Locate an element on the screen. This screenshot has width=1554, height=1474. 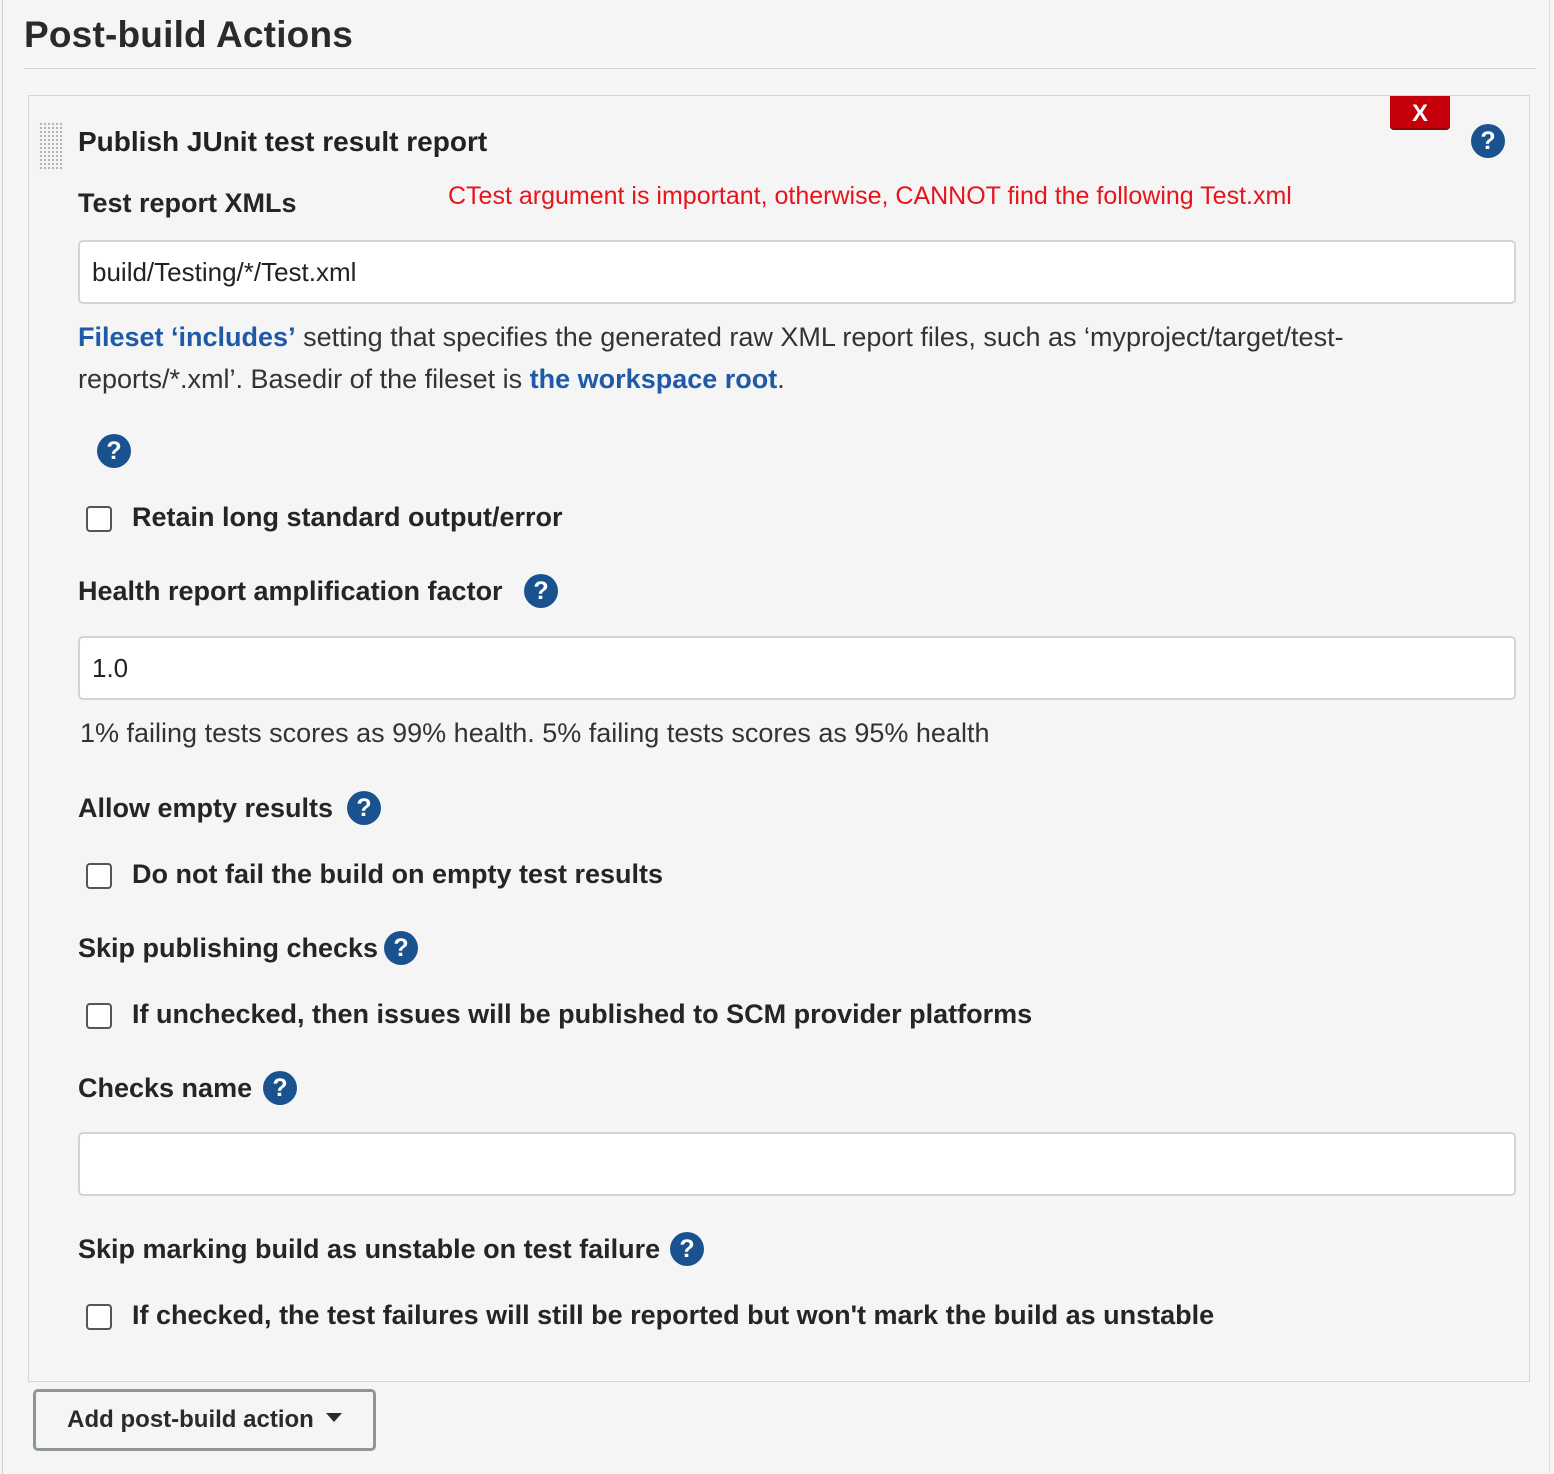
retain-output-label: Retain long standard output/error is located at coordinates (347, 517).